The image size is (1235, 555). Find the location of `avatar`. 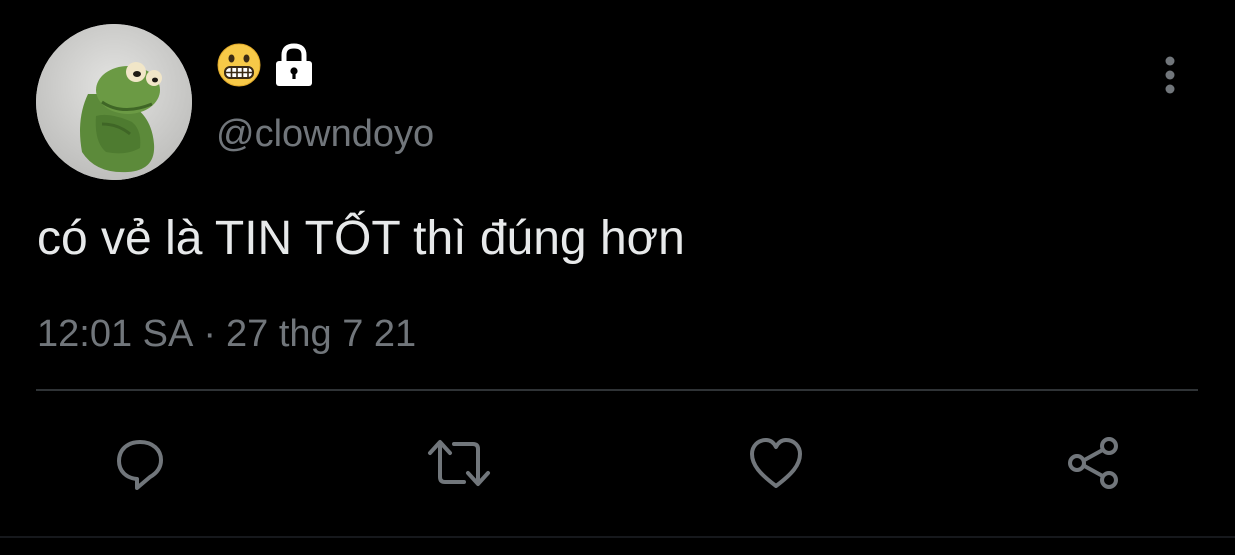

avatar is located at coordinates (114, 102).